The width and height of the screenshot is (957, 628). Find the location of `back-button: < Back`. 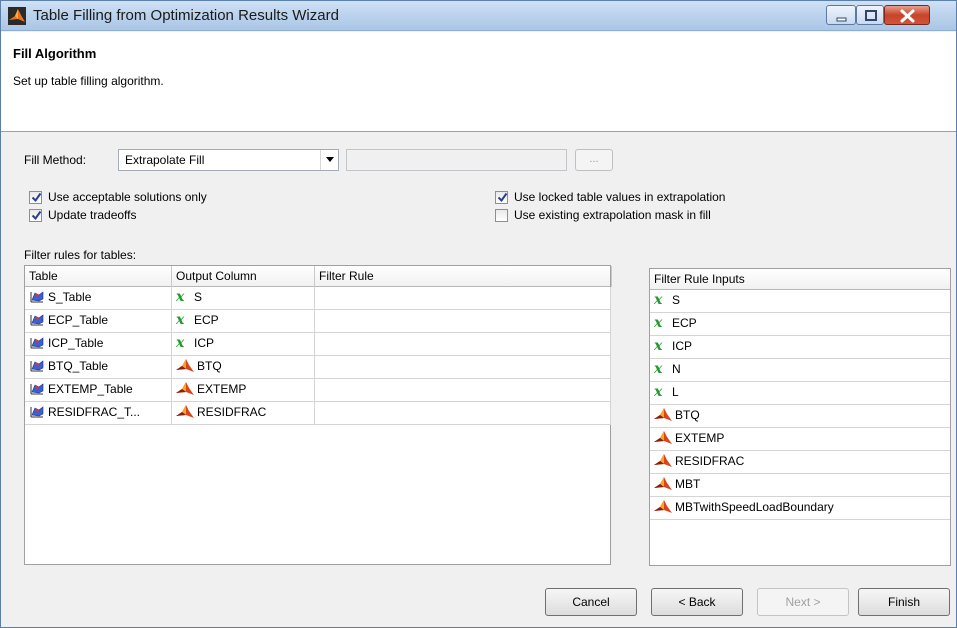

back-button: < Back is located at coordinates (697, 602).